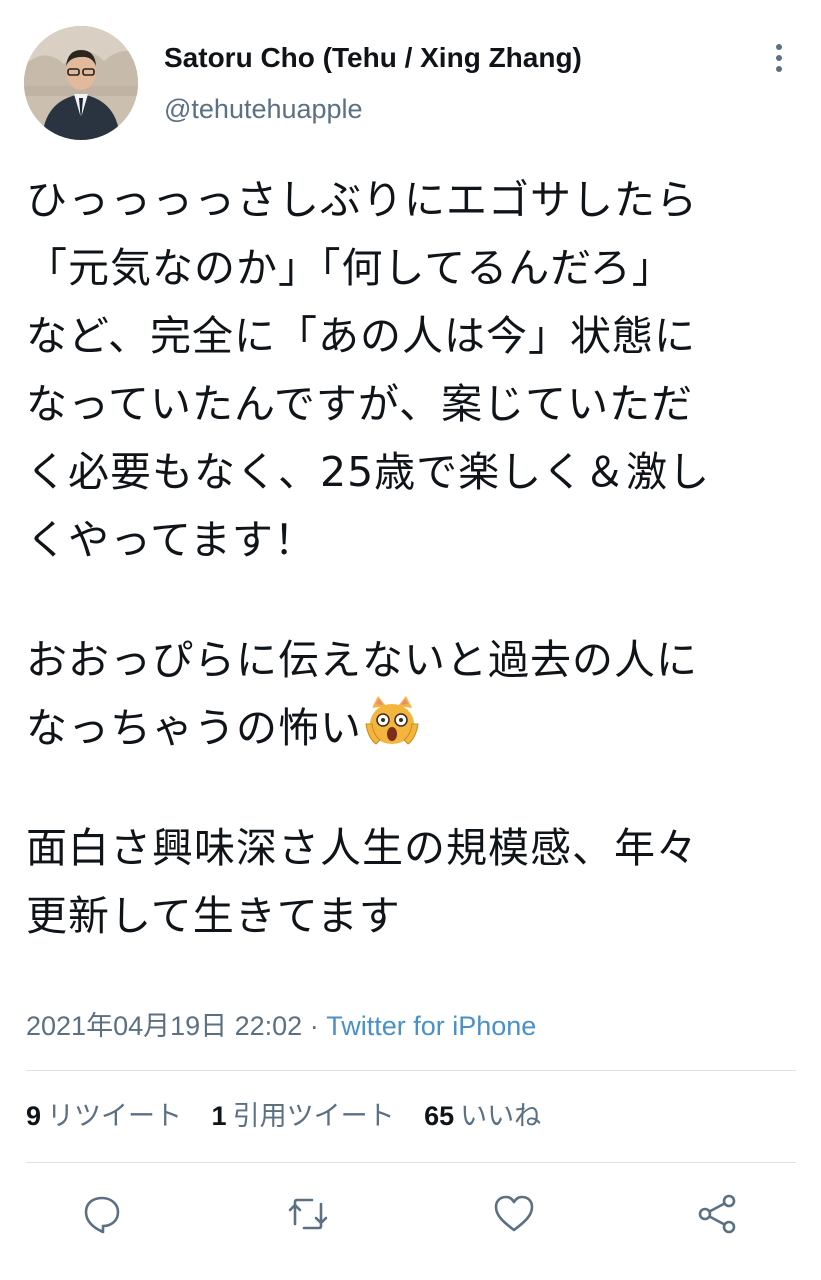 The height and width of the screenshot is (1280, 821). I want to click on tweet-line: く必要もなく、25歳で楽しく＆激し, so click(368, 472).